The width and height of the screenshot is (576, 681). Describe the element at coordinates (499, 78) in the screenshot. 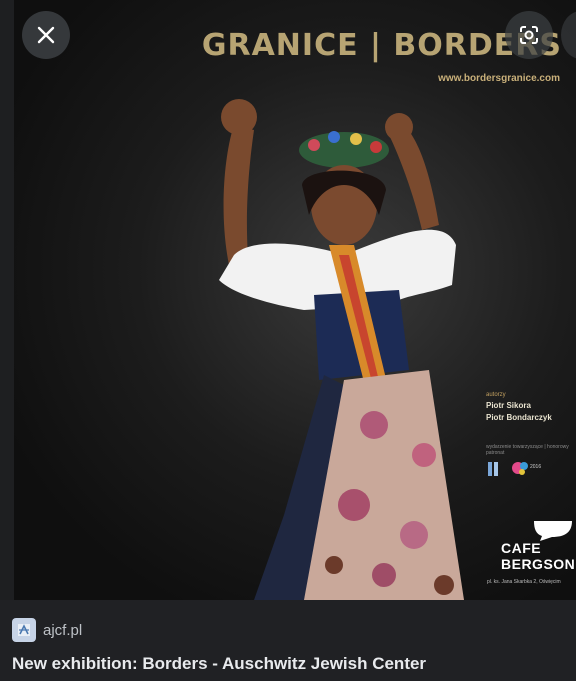

I see `poster-url: www.bordersgranice.com` at that location.